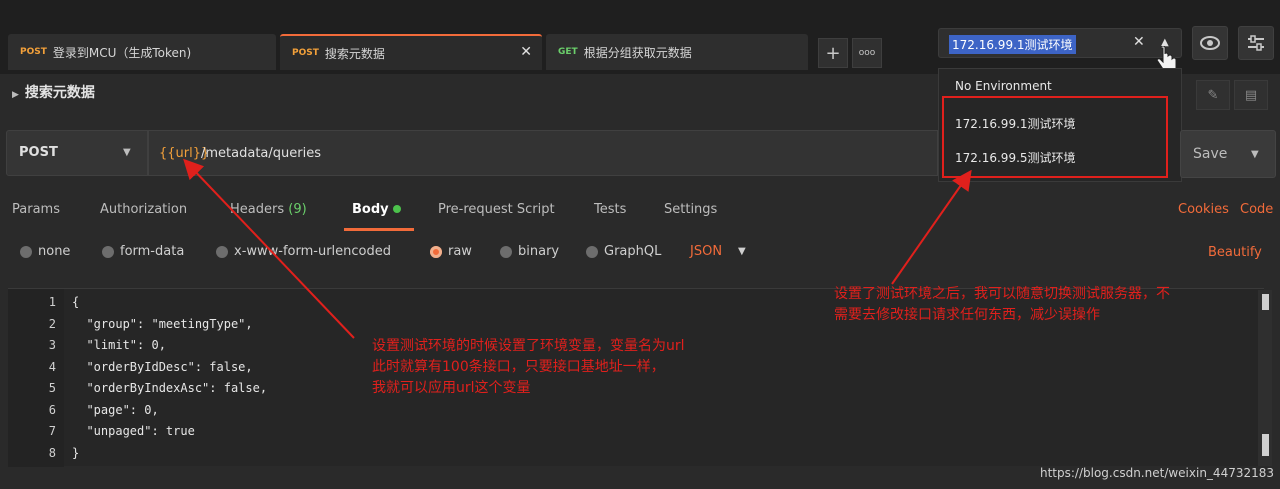  Describe the element at coordinates (451, 388) in the screenshot. I see `note-line: 我就可以应用url这个变量` at that location.